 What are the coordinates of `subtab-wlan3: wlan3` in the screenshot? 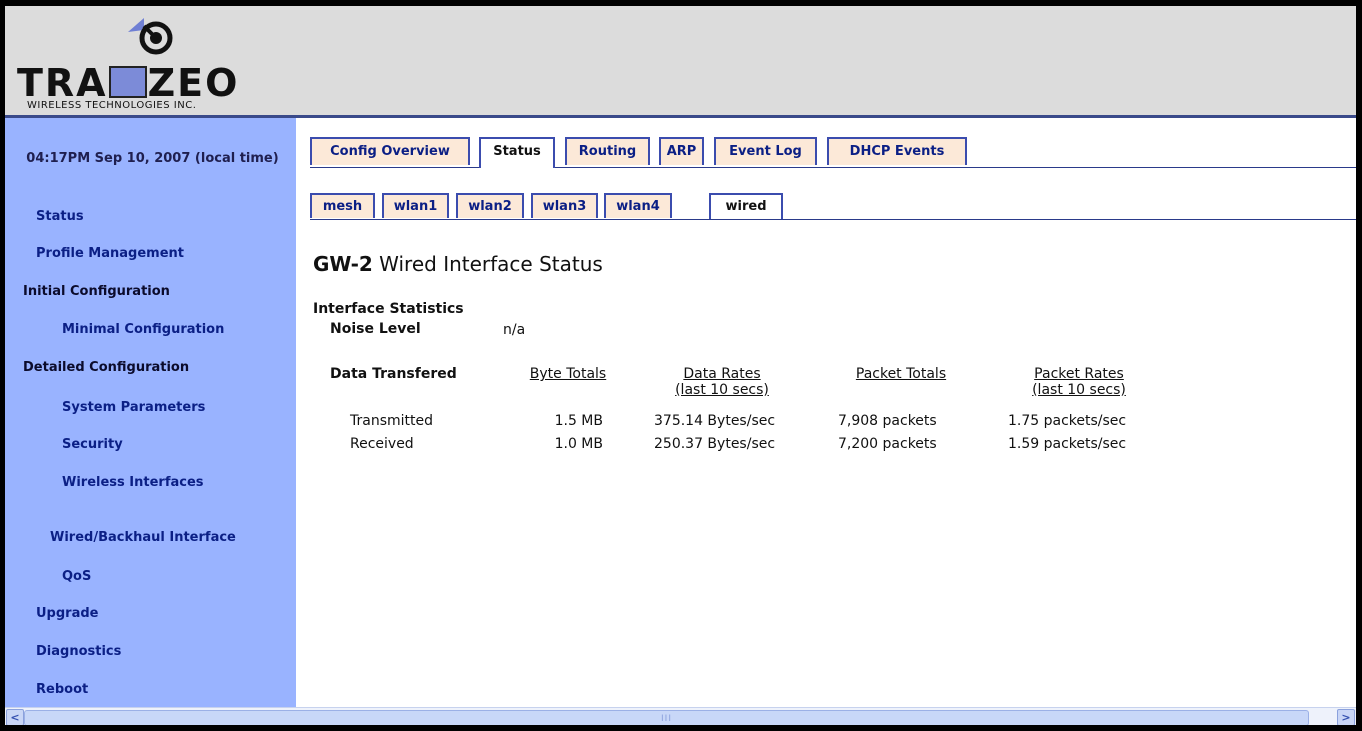 It's located at (564, 205).